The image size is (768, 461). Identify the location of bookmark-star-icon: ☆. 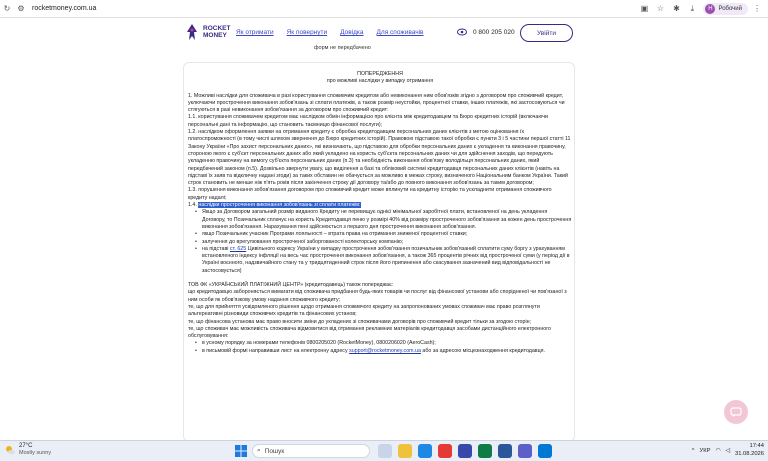
(660, 9).